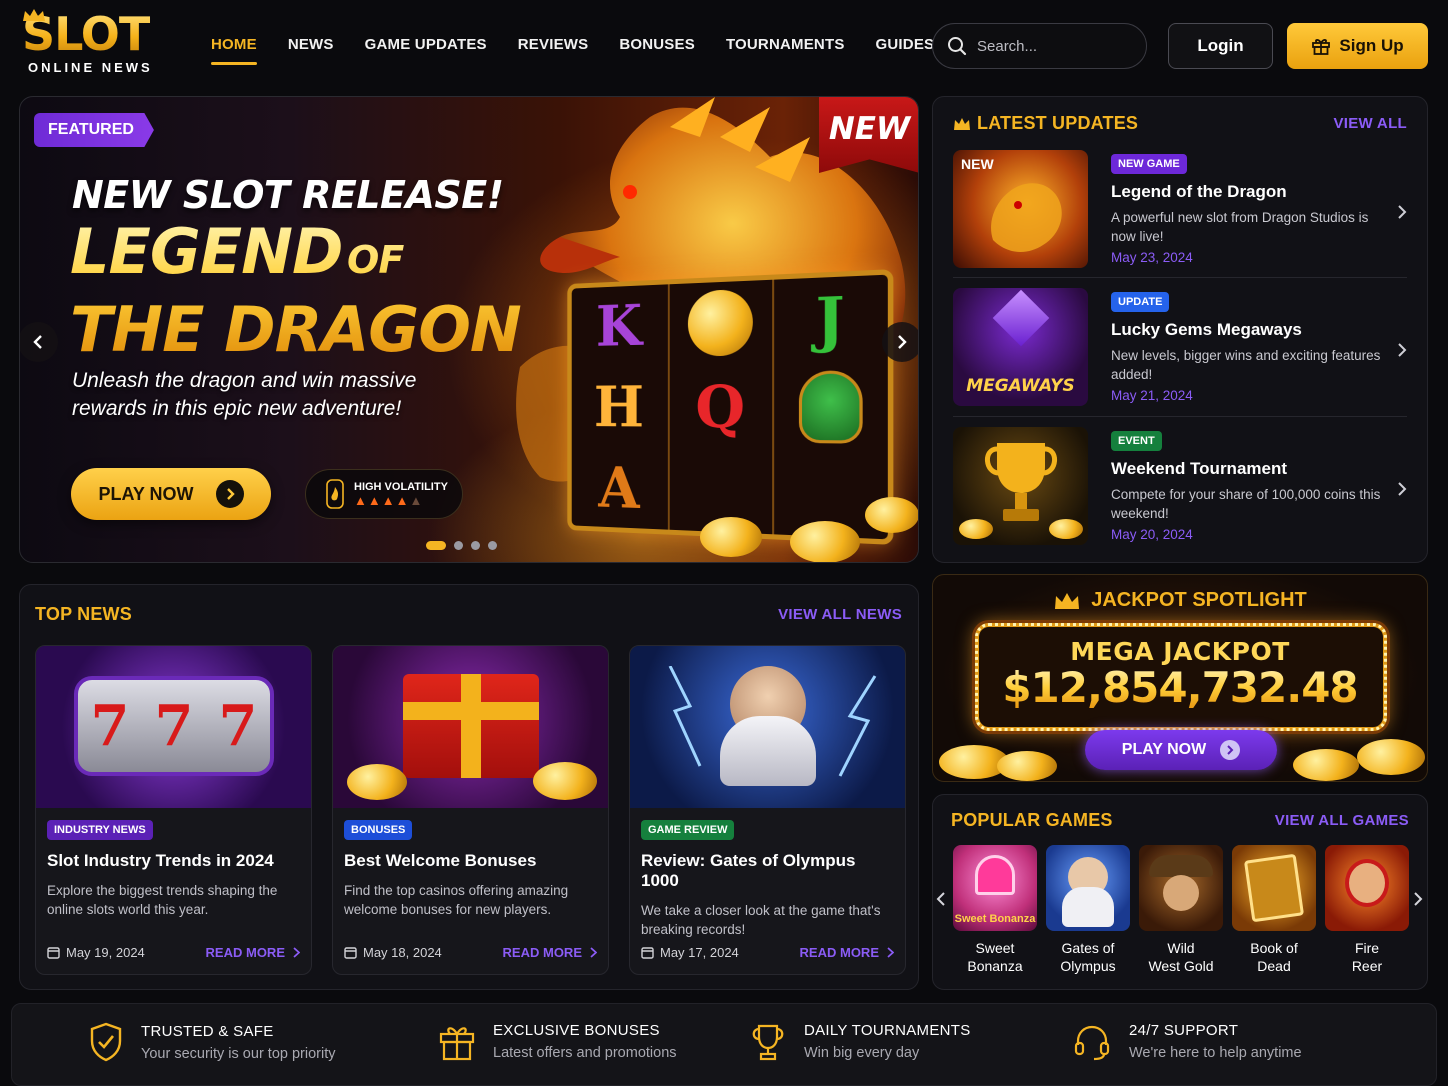  I want to click on game-tile: Gates of Olympus, so click(1088, 910).